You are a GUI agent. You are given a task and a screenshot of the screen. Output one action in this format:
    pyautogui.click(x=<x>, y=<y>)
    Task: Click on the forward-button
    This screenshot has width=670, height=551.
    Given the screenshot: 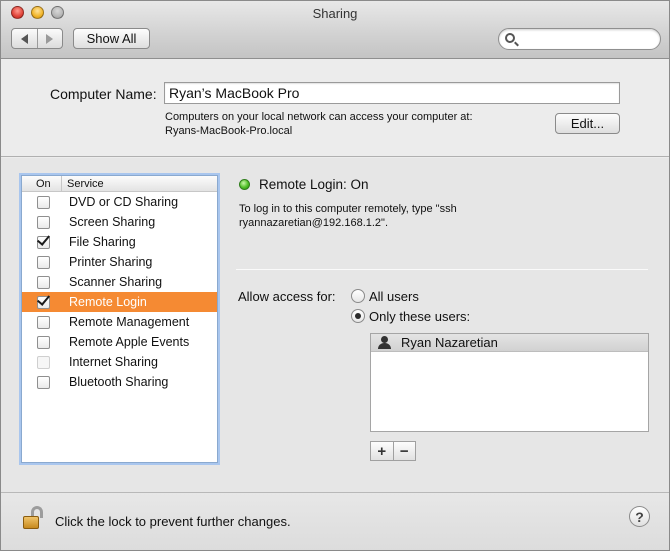 What is the action you would take?
    pyautogui.click(x=49, y=38)
    